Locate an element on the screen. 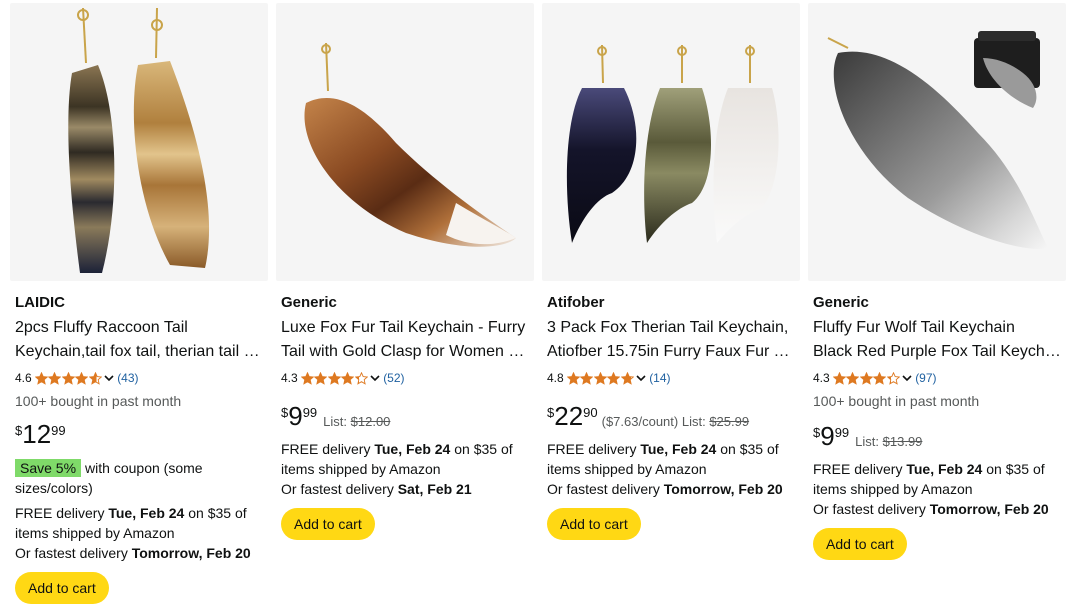 Image resolution: width=1068 pixels, height=604 pixels. price: $ 9 99 List: $13.99 is located at coordinates (867, 436).